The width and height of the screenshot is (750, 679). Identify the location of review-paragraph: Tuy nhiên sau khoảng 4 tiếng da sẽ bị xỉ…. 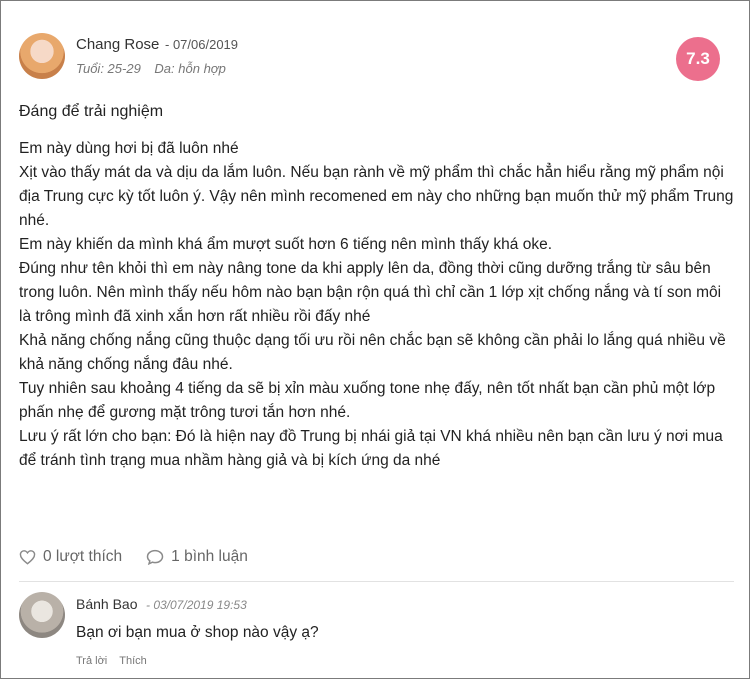
(367, 400).